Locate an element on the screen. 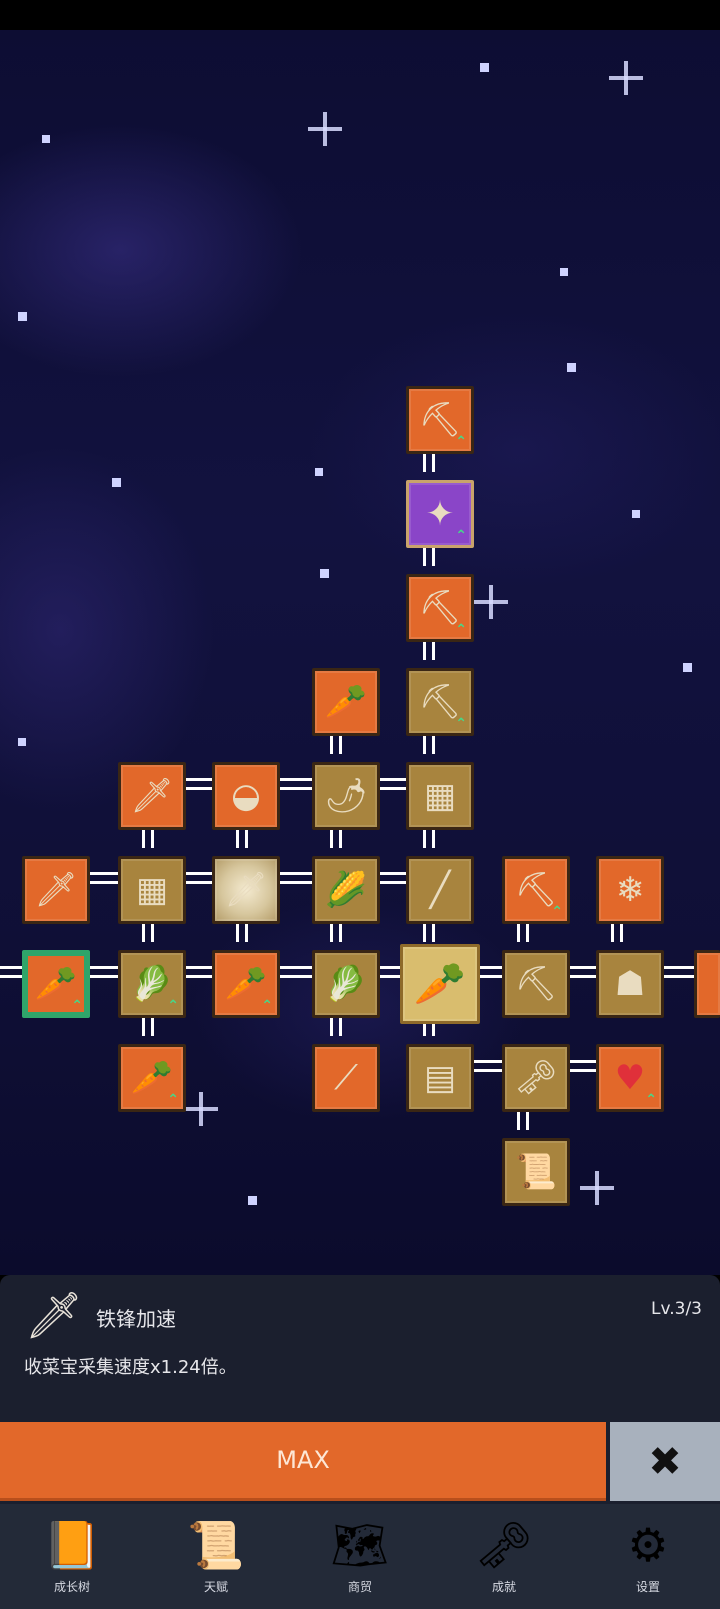 The height and width of the screenshot is (1609, 720). radish-icon: 🥕 is located at coordinates (346, 702).